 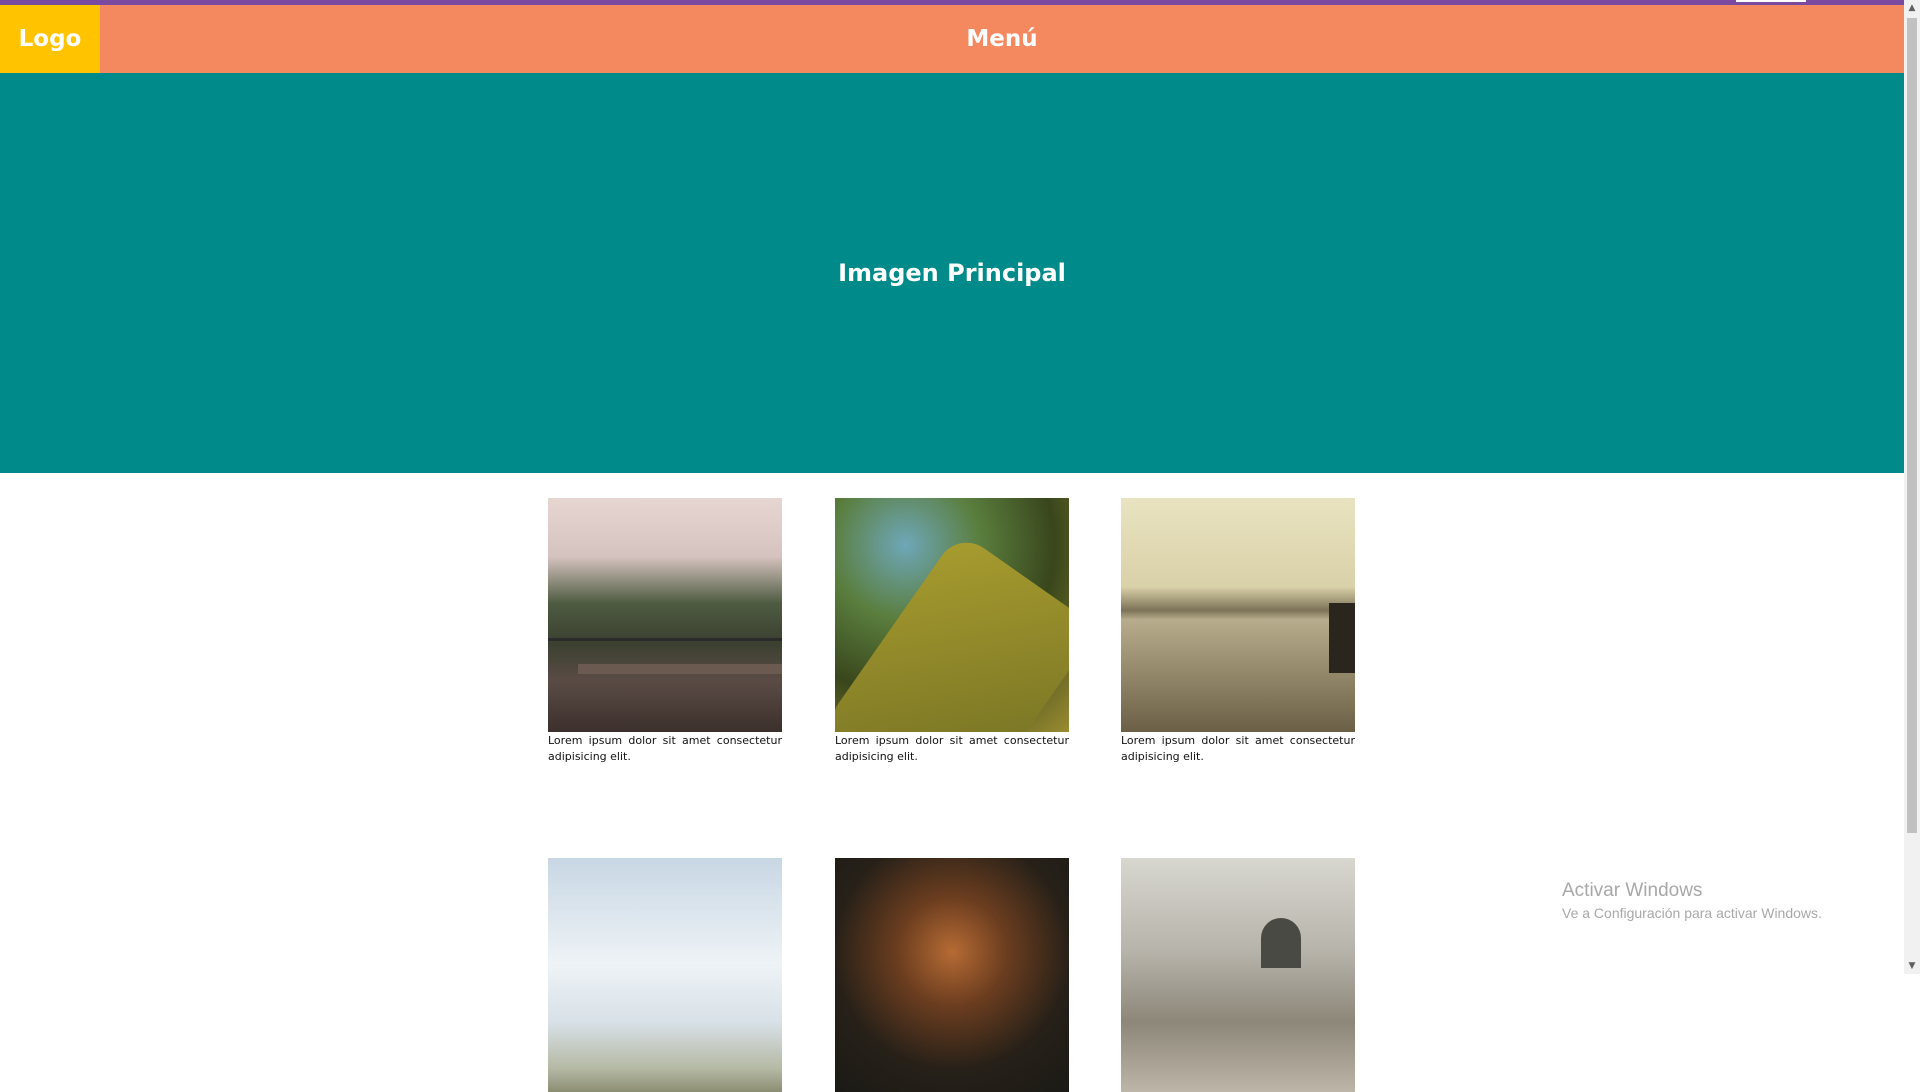 I want to click on dome, so click(x=1281, y=943).